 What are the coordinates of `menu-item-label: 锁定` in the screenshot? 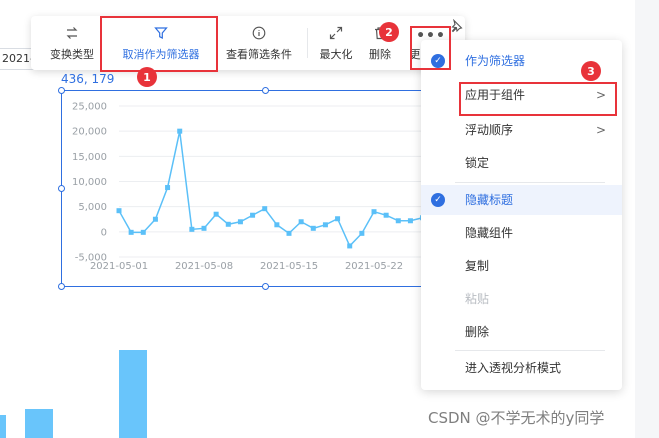 It's located at (477, 163).